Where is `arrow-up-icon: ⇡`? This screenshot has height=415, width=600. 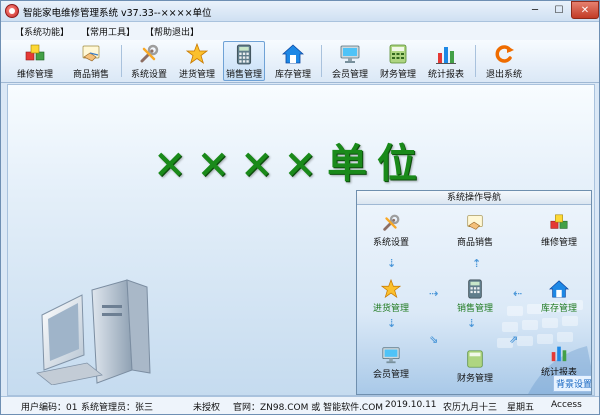
arrow-up-icon: ⇡ is located at coordinates (477, 263).